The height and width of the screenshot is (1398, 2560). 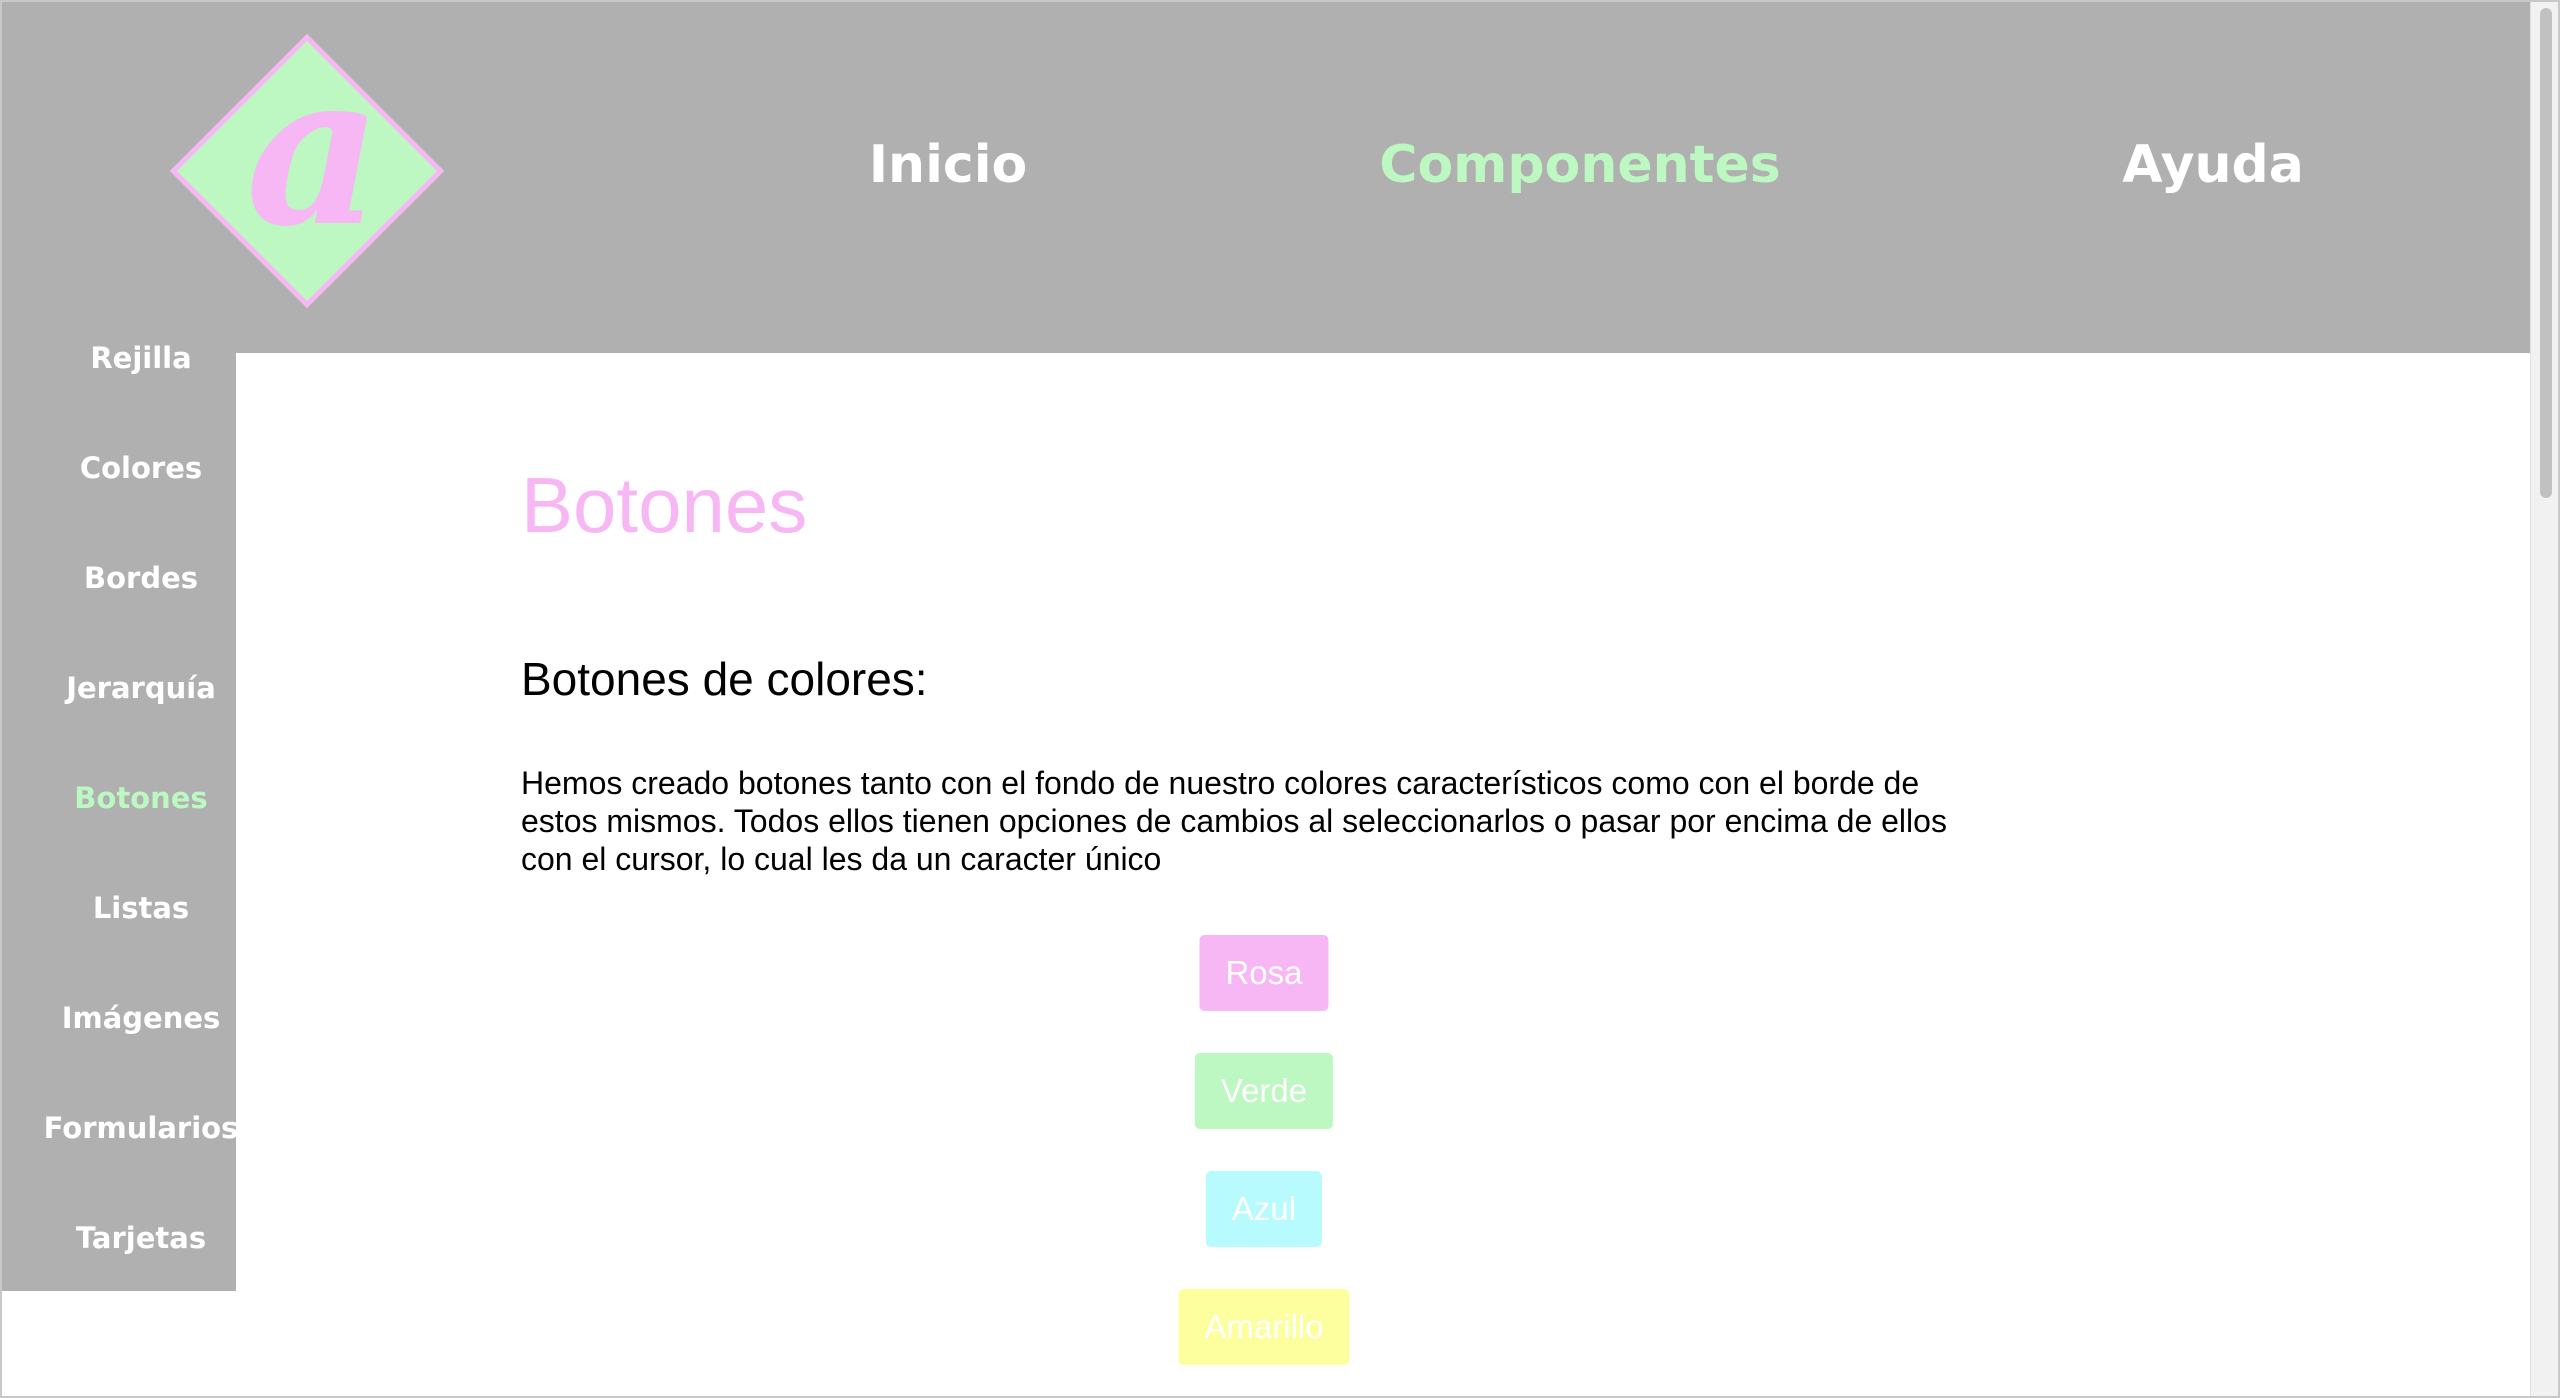 I want to click on page-title: Botones, so click(x=664, y=505).